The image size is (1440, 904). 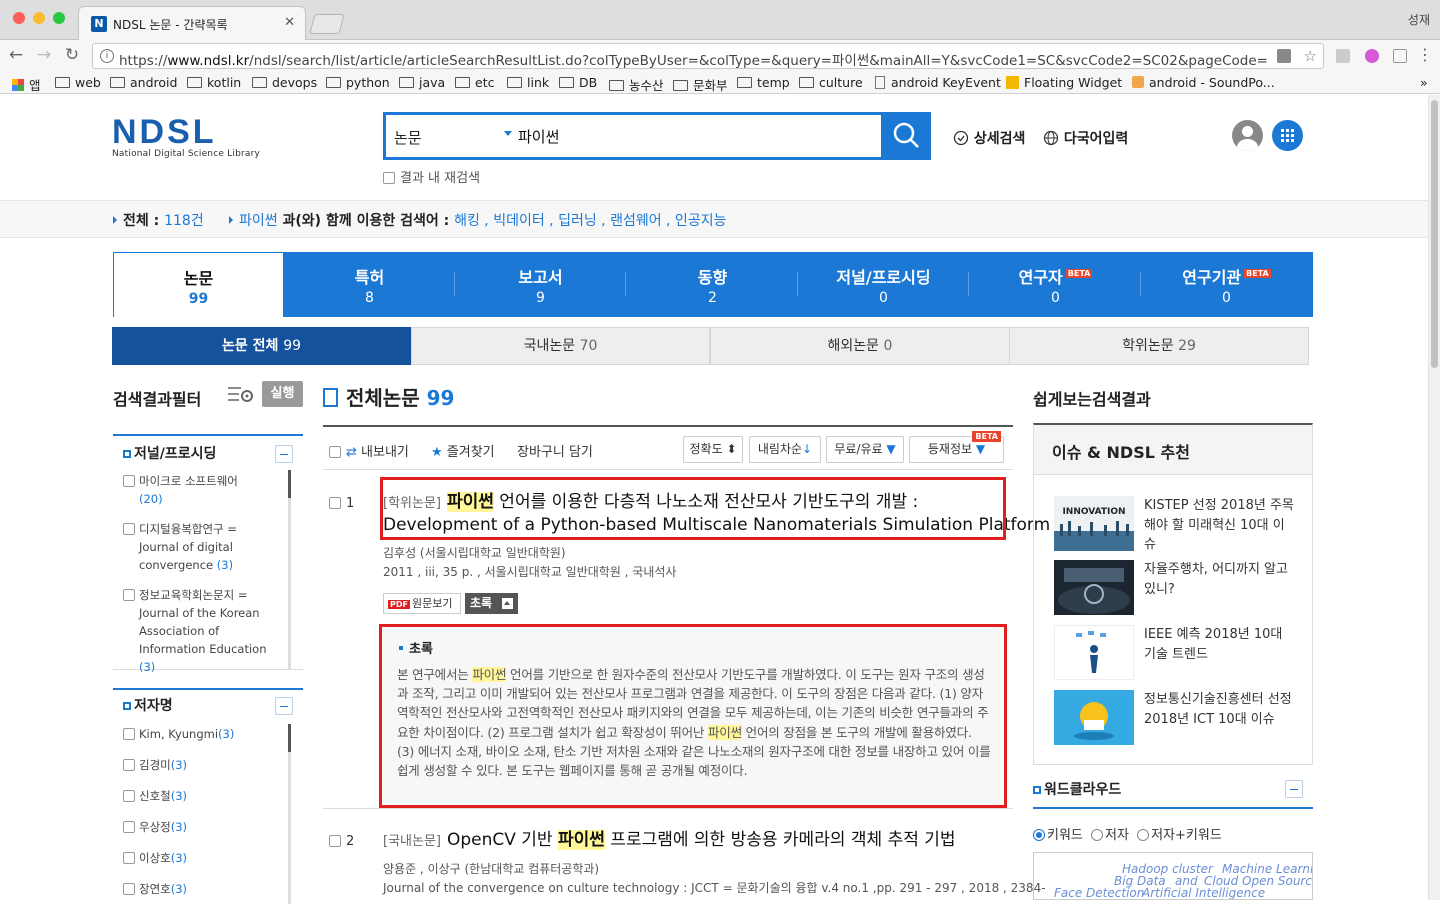 I want to click on cloud-word: Face Detection, so click(x=1099, y=893).